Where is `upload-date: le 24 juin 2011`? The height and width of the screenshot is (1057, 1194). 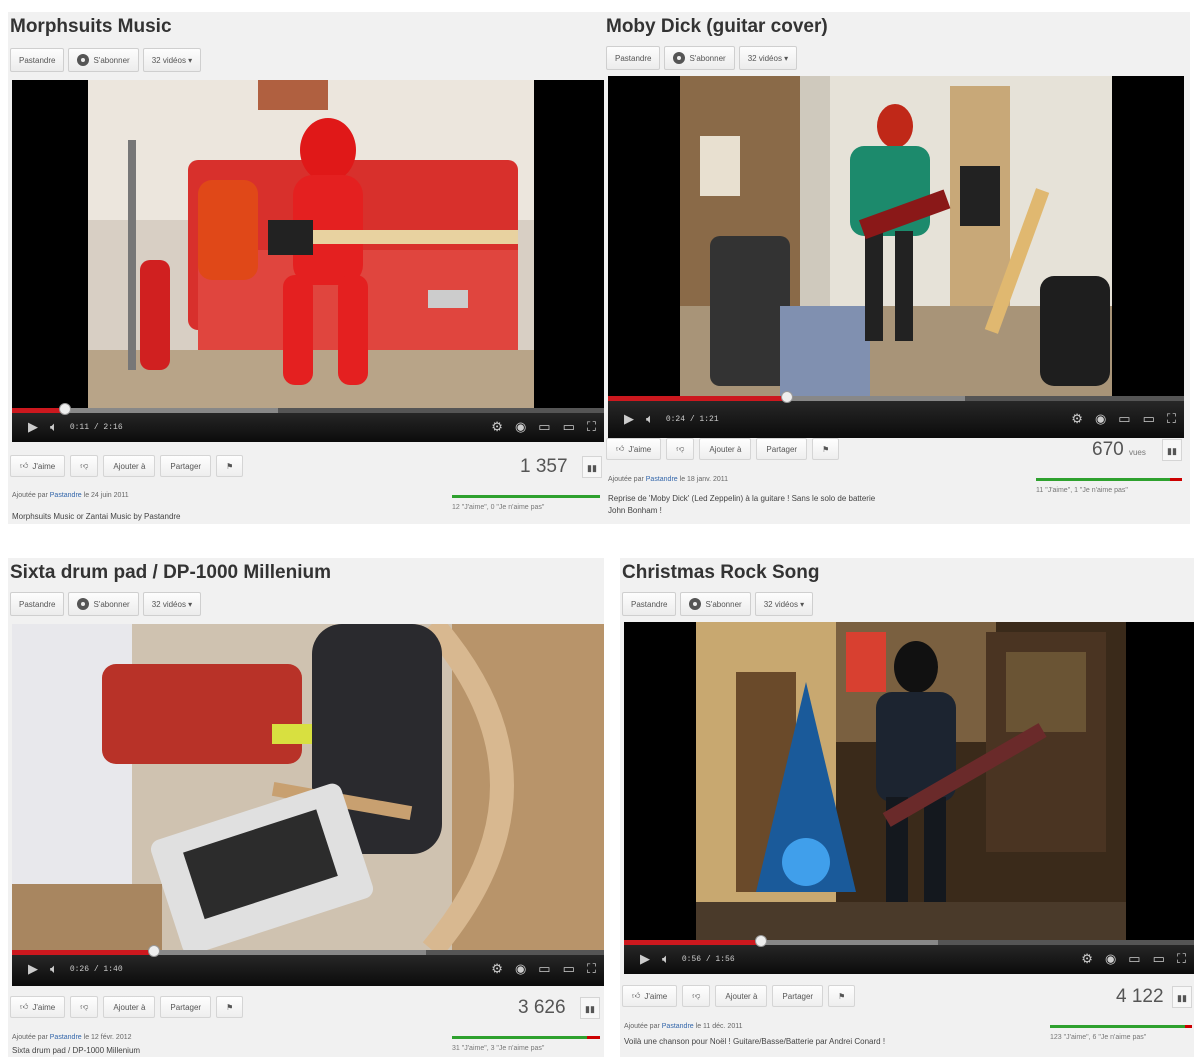
upload-date: le 24 juin 2011 is located at coordinates (106, 495).